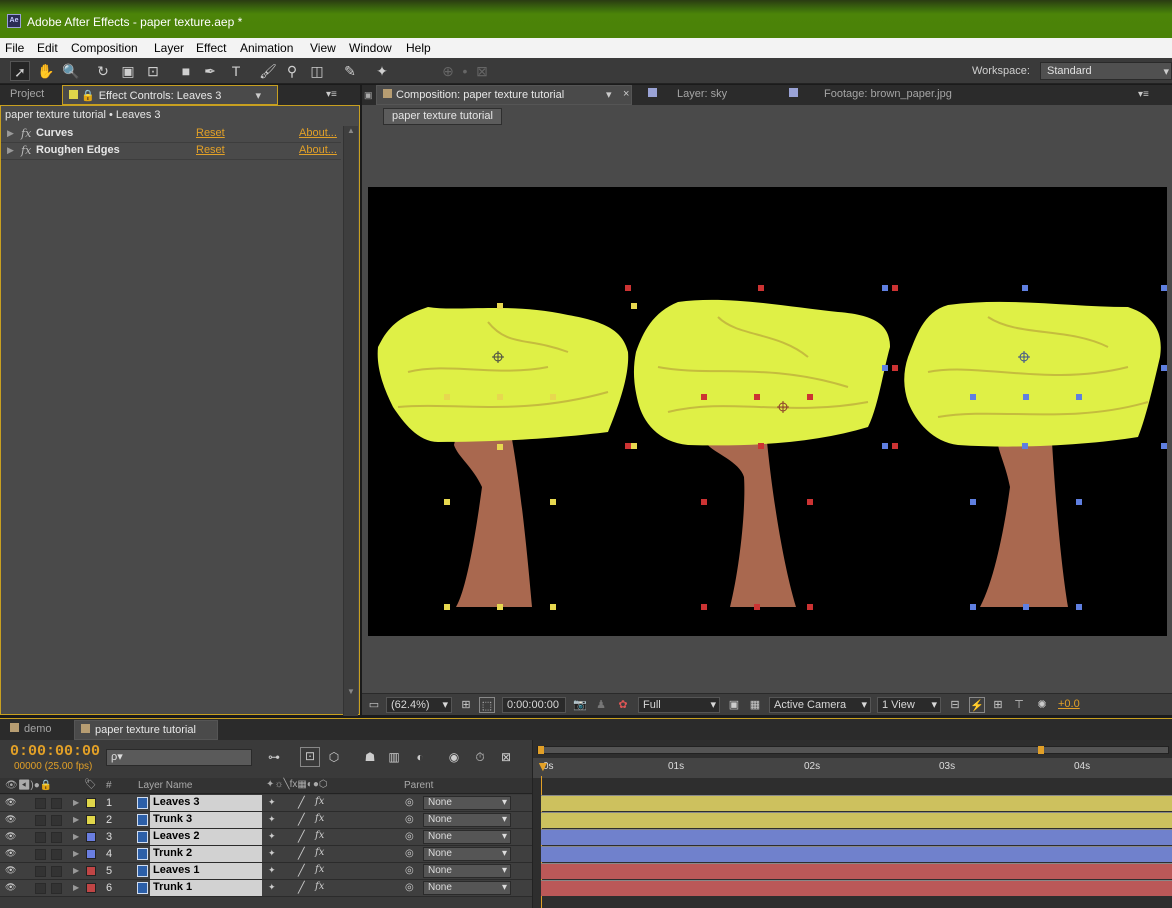 Image resolution: width=1172 pixels, height=908 pixels. Describe the element at coordinates (852, 768) in the screenshot. I see `time-ruler: 0s 01s 02s 03s 04s` at that location.